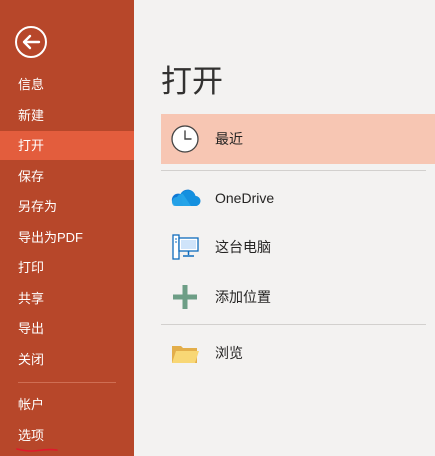 The width and height of the screenshot is (435, 456). What do you see at coordinates (67, 176) in the screenshot?
I see `nav-item-save: 保存` at bounding box center [67, 176].